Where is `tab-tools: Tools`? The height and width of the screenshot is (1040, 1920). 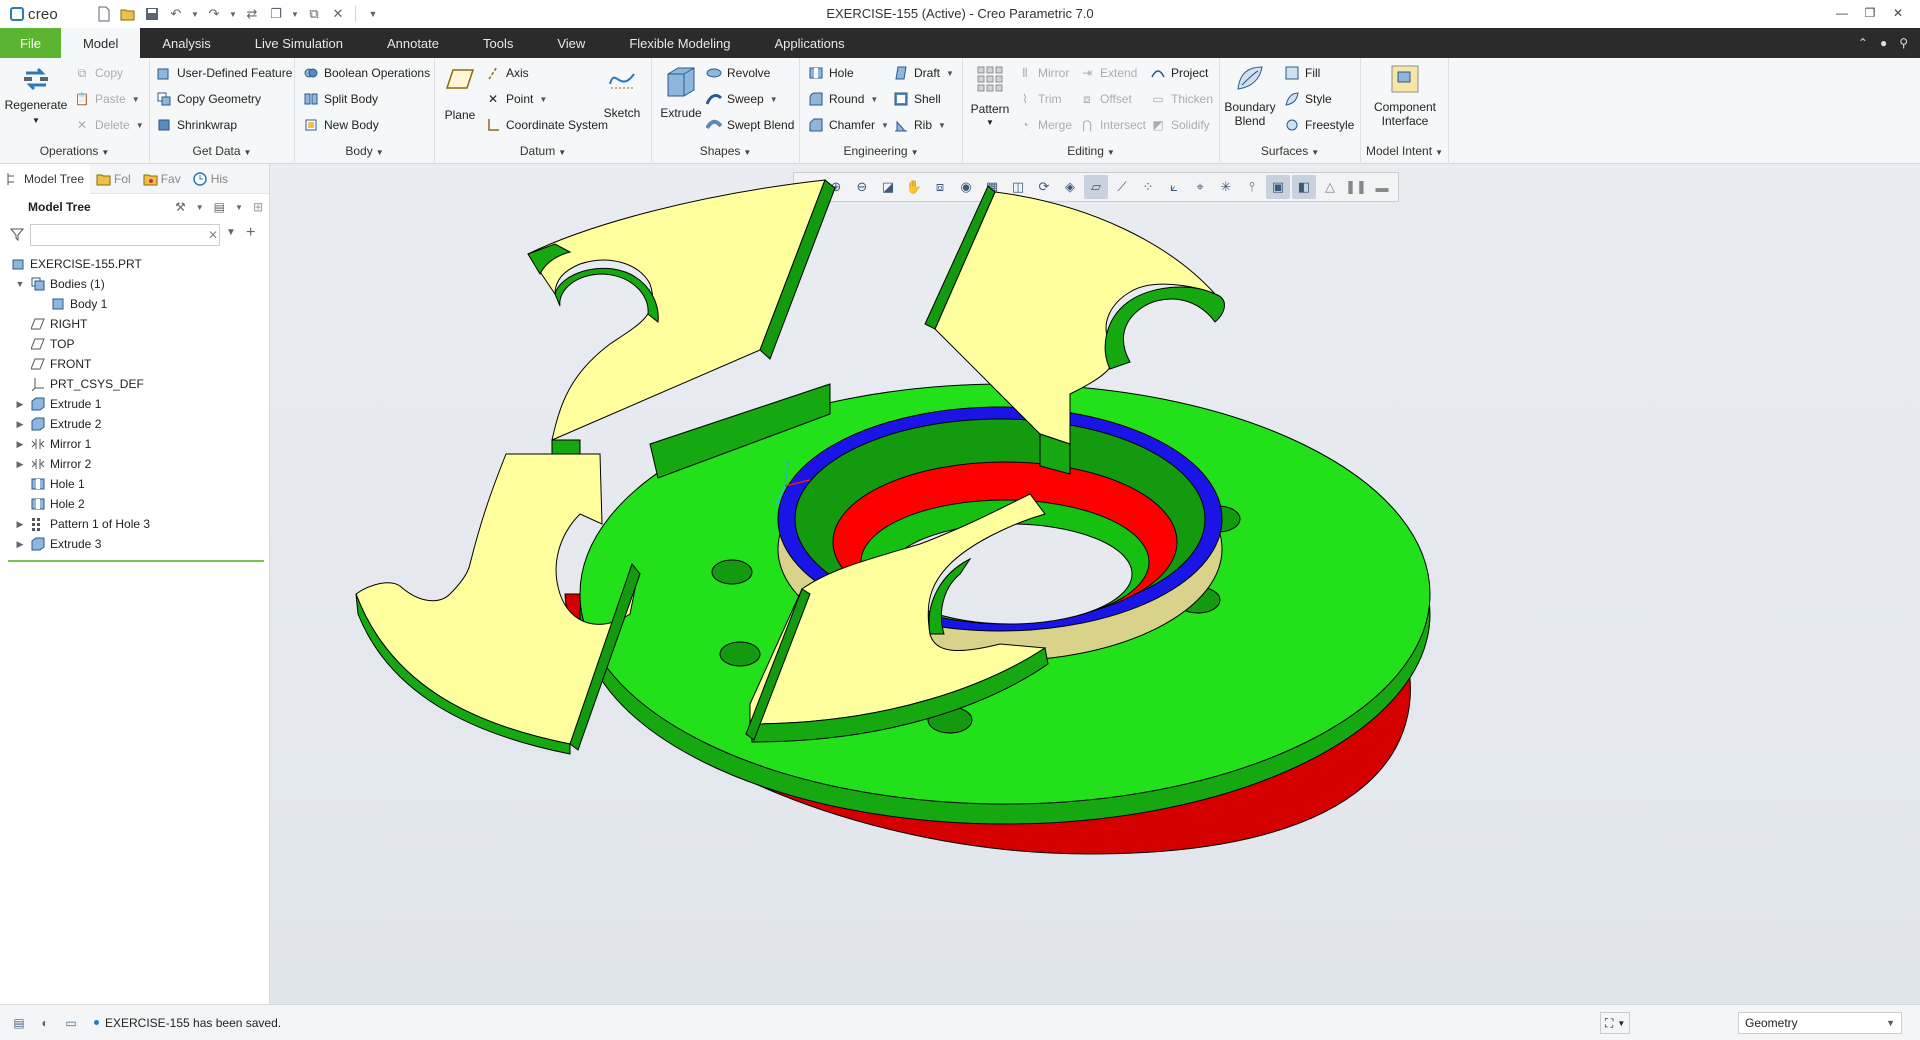
tab-tools: Tools is located at coordinates (498, 43).